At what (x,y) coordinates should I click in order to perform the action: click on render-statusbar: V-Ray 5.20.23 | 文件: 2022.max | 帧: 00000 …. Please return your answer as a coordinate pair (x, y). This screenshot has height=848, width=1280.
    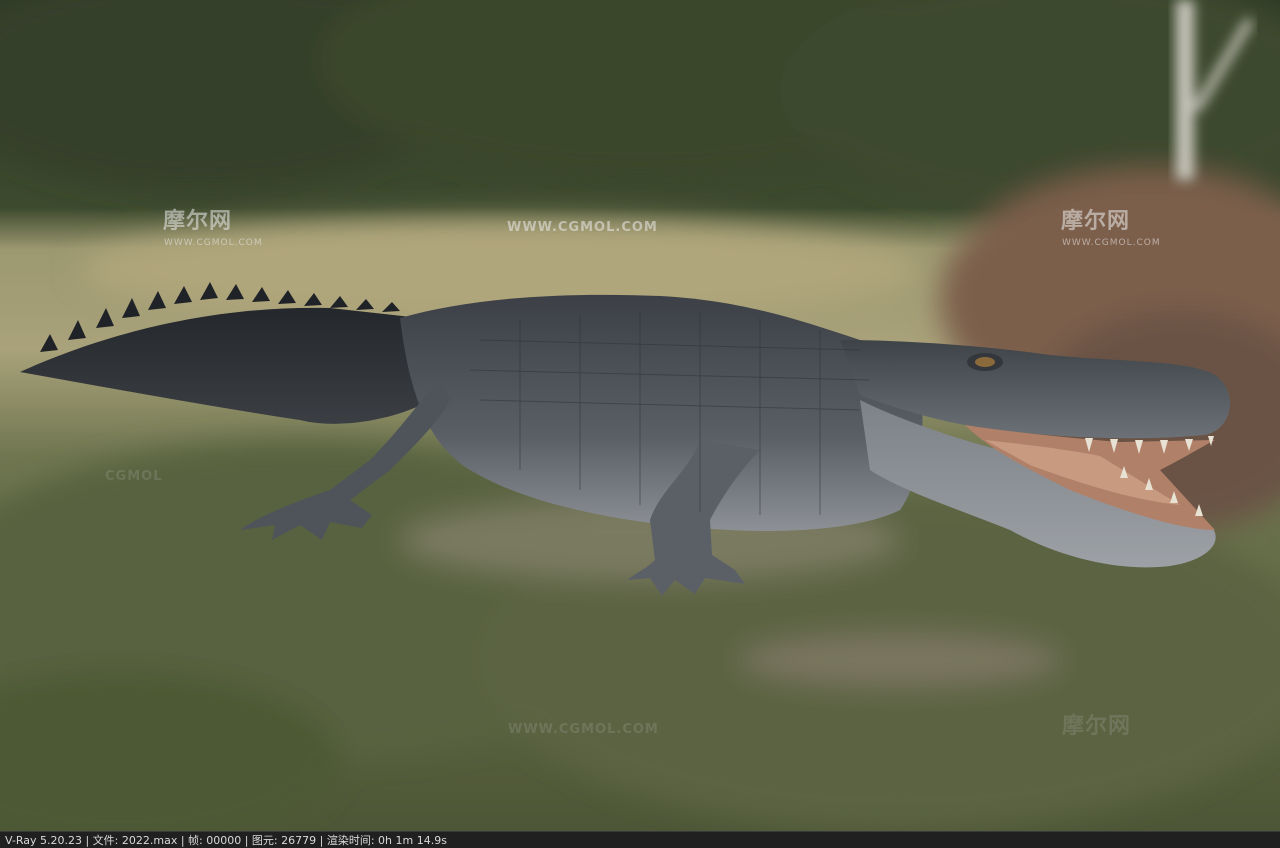
    Looking at the image, I should click on (640, 839).